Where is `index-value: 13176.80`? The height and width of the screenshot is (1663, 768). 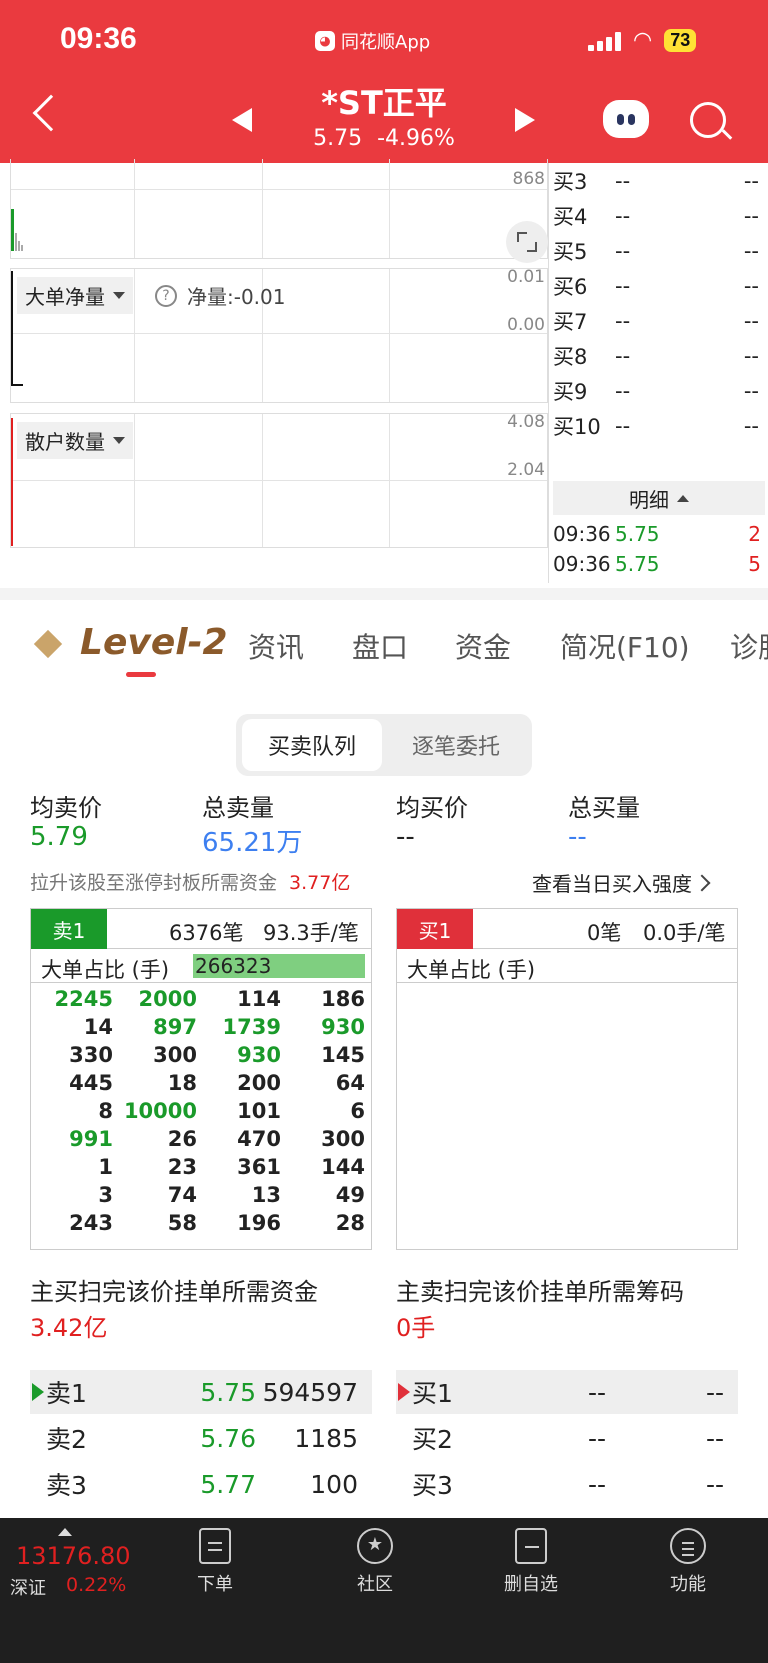
index-value: 13176.80 is located at coordinates (73, 1556).